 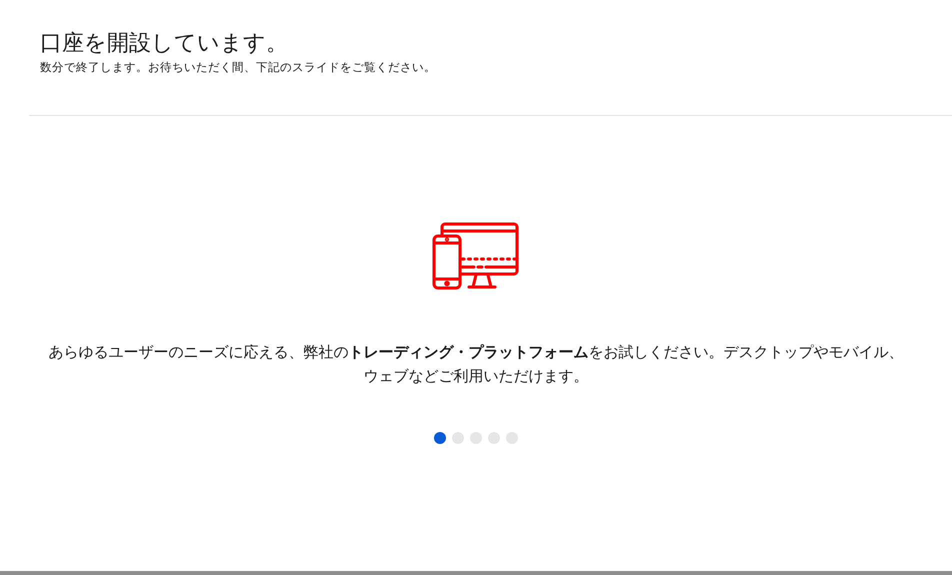 I want to click on page-title: 口座を開設しています。, so click(x=164, y=44).